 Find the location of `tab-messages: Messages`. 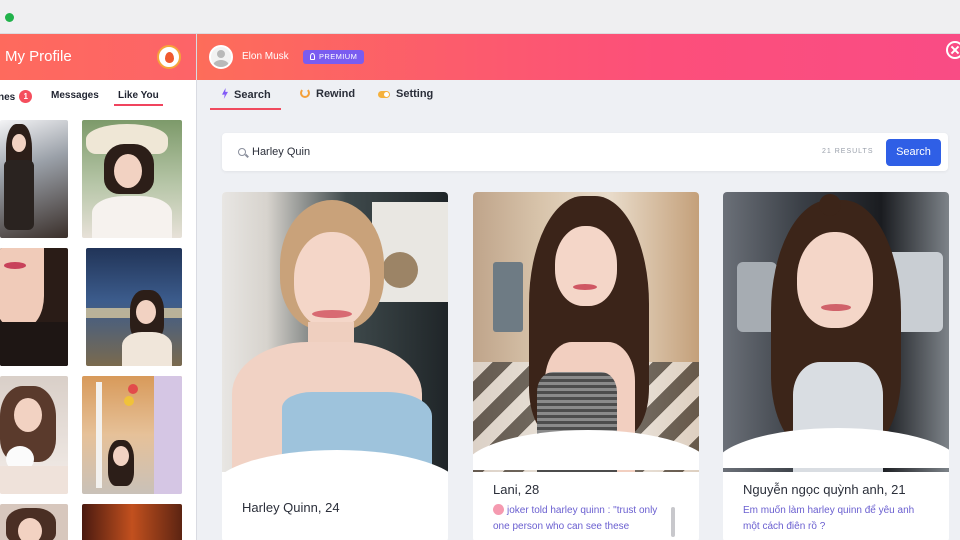

tab-messages: Messages is located at coordinates (75, 95).